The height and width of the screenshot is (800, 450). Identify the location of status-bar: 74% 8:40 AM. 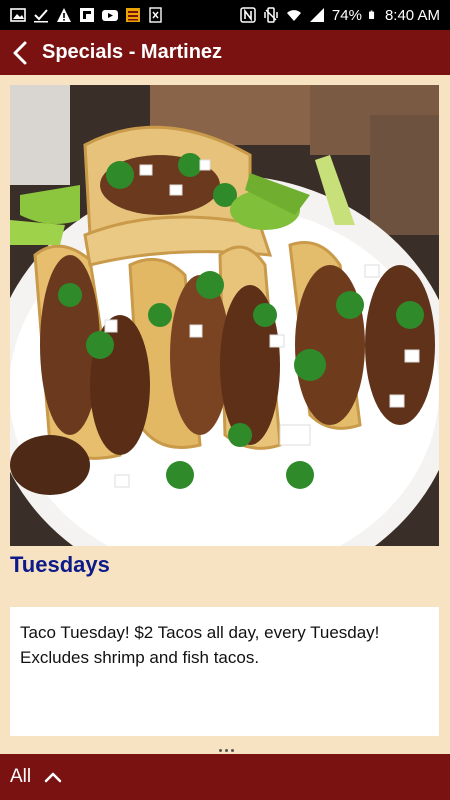
(225, 15).